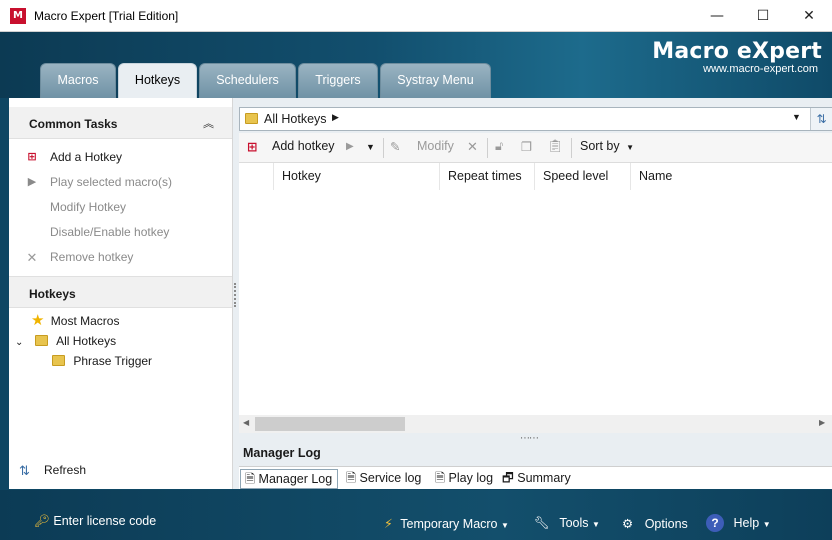  Describe the element at coordinates (113, 361) in the screenshot. I see `tree-item-label: Phrase Trigger` at that location.